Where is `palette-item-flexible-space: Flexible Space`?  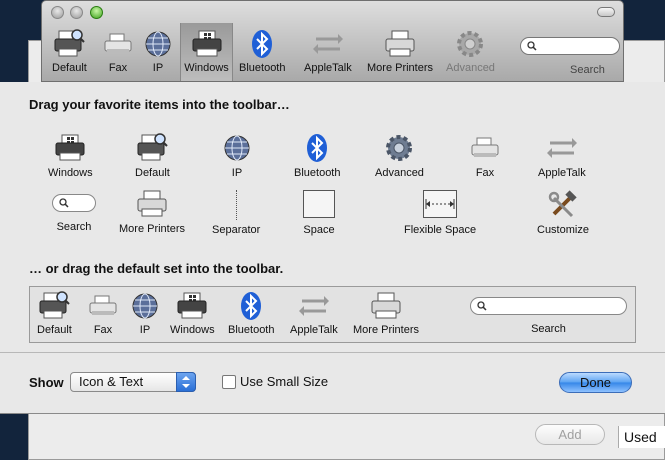 palette-item-flexible-space: Flexible Space is located at coordinates (440, 213).